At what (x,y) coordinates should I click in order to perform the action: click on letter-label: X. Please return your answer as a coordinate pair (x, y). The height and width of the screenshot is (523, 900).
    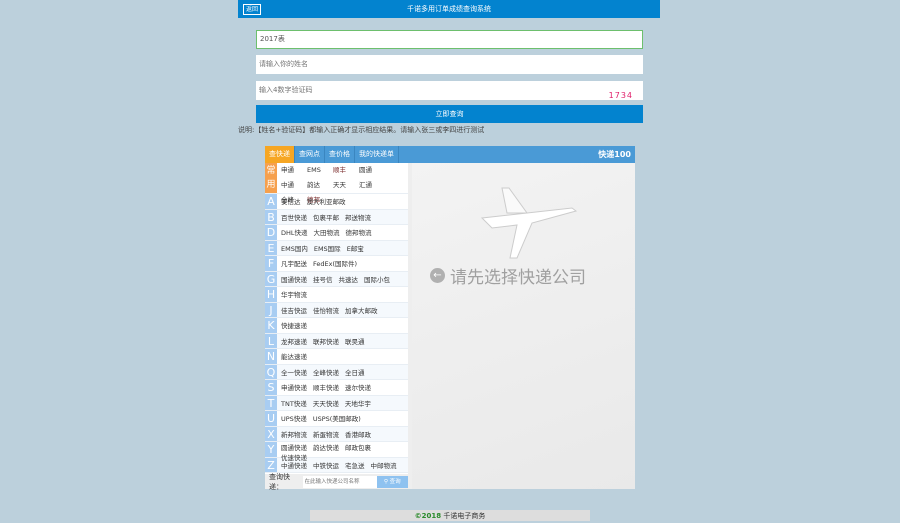
    Looking at the image, I should click on (271, 433).